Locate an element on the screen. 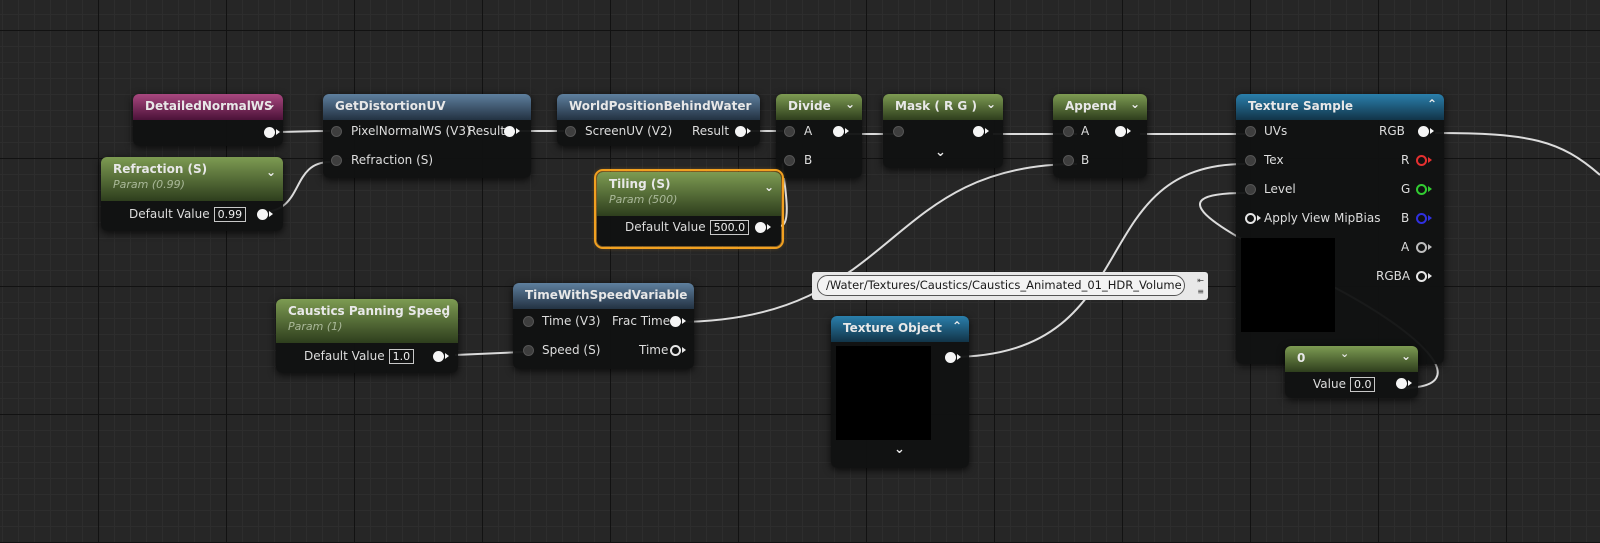 This screenshot has width=1600, height=543. output-label: R is located at coordinates (1405, 160).